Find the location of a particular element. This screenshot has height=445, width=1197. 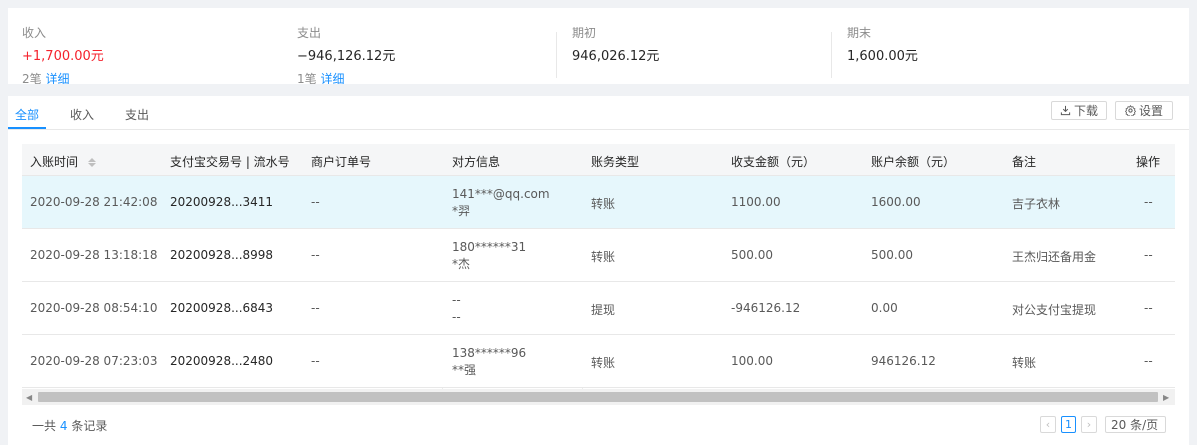

cell-remark: 吉子衣林 is located at coordinates (1036, 204).